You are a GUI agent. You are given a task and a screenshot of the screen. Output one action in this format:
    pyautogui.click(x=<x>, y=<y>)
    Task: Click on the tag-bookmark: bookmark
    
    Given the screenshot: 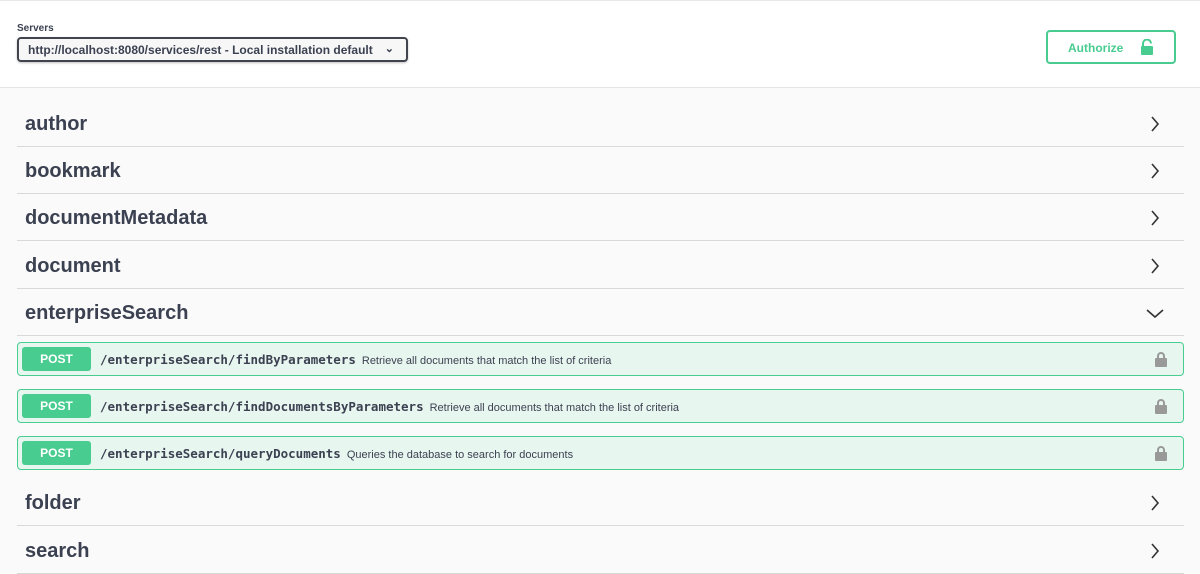 What is the action you would take?
    pyautogui.click(x=600, y=170)
    